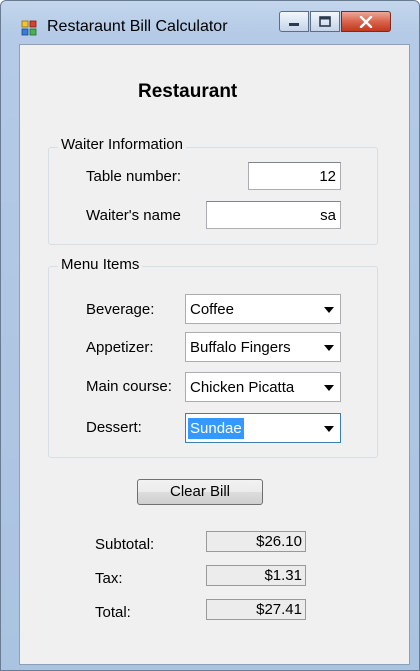 The height and width of the screenshot is (671, 420). Describe the element at coordinates (256, 575) in the screenshot. I see `tax-value: $1.31` at that location.